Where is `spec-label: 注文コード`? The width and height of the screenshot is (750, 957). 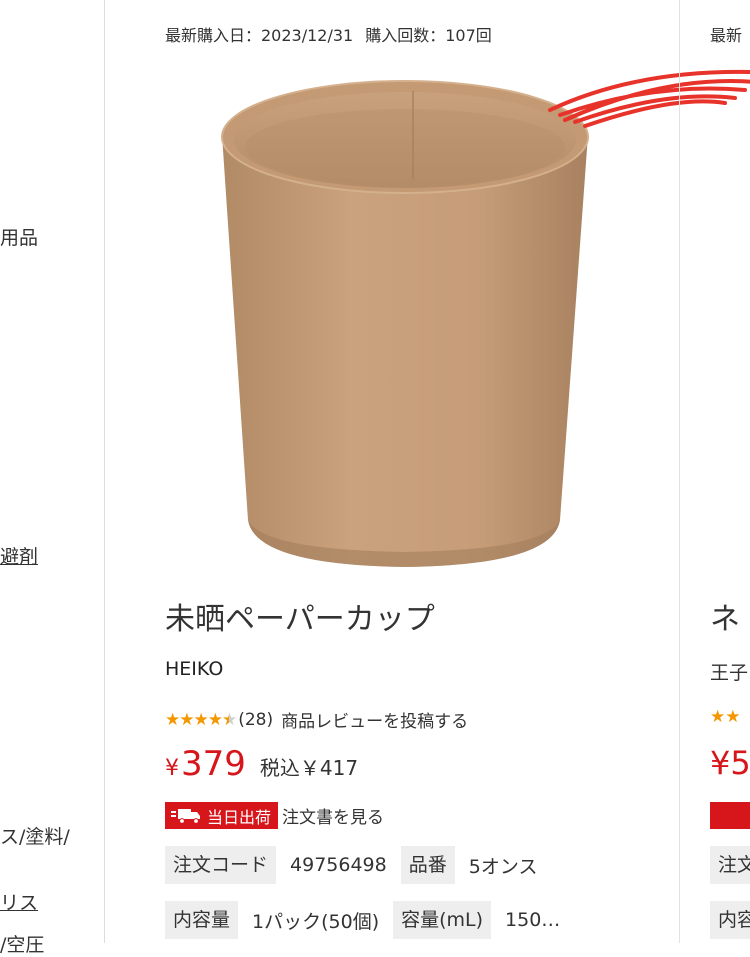 spec-label: 注文コード is located at coordinates (221, 865).